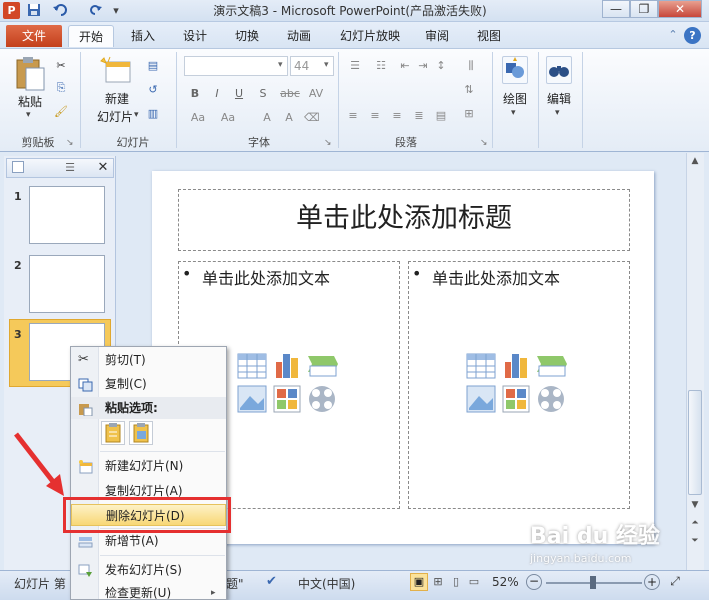  What do you see at coordinates (195, 94) in the screenshot?
I see `bold-icon: B` at bounding box center [195, 94].